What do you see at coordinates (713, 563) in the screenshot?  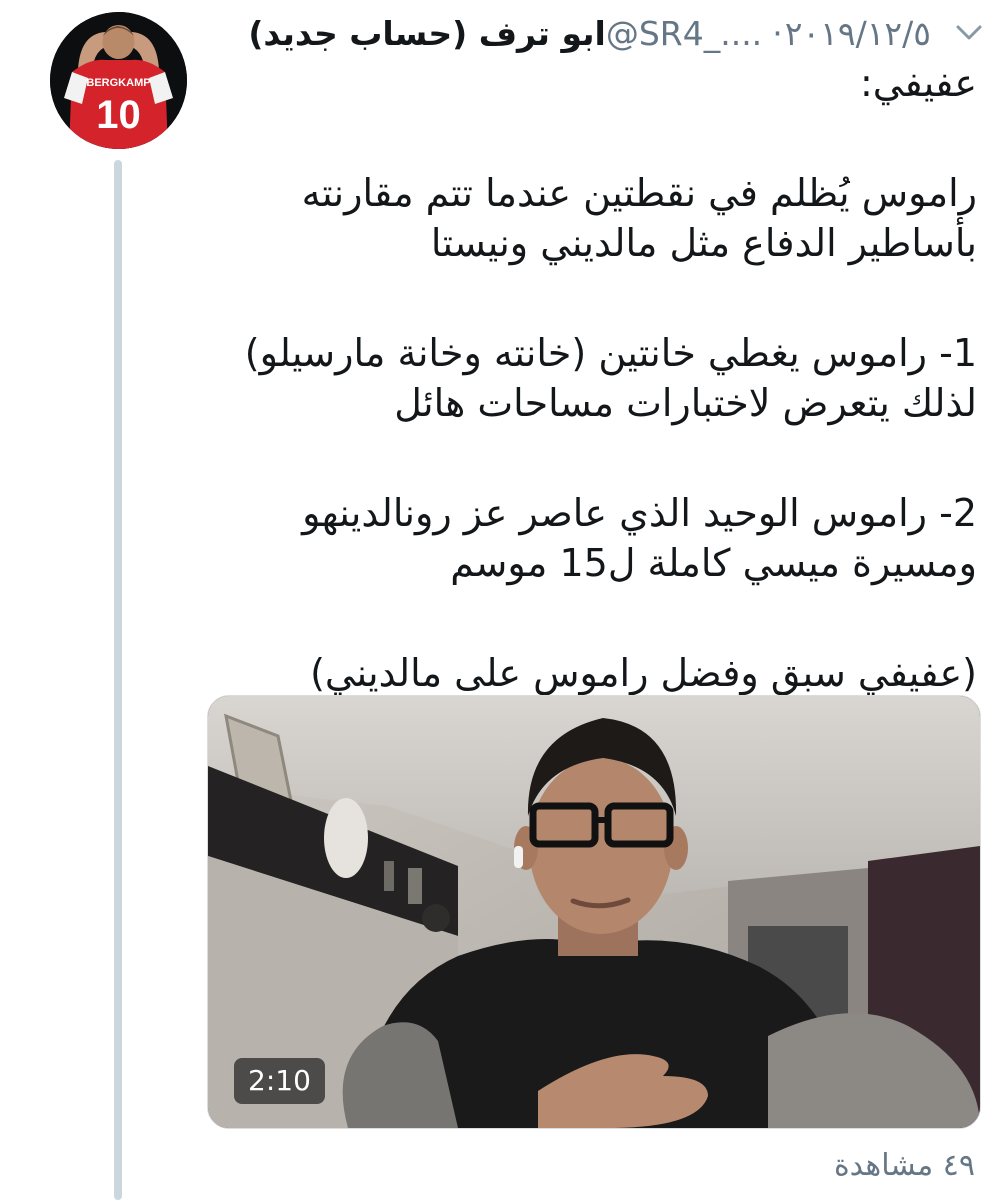 I see `tweet-line: ومسيرة ميسي كاملة ل15 موسم` at bounding box center [713, 563].